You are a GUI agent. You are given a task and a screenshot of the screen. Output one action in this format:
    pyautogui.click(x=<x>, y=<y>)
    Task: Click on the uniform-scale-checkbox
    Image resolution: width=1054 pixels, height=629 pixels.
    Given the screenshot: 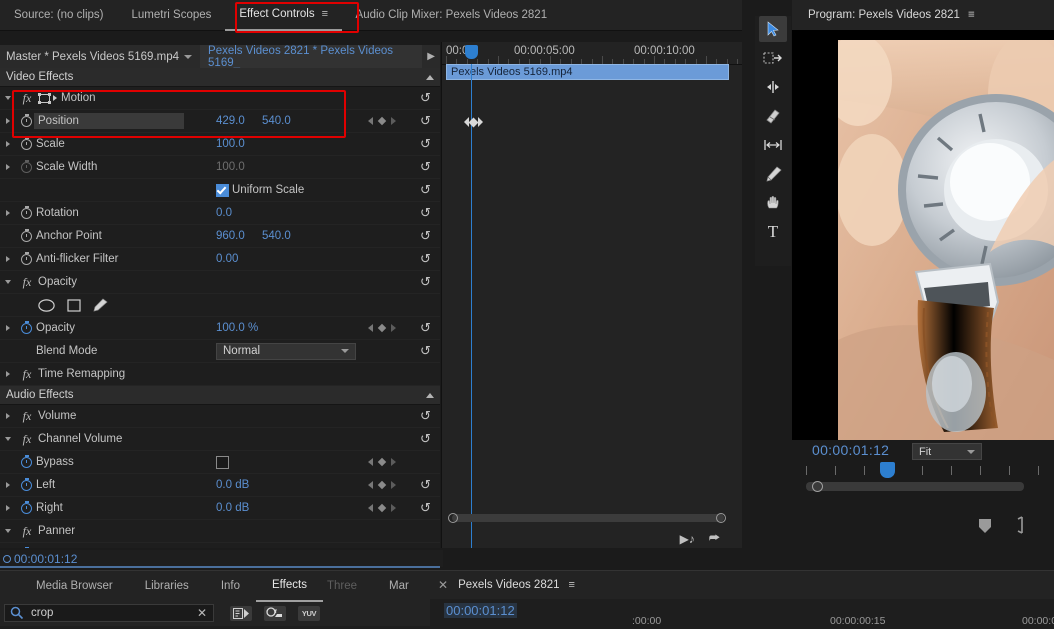 What is the action you would take?
    pyautogui.click(x=222, y=190)
    